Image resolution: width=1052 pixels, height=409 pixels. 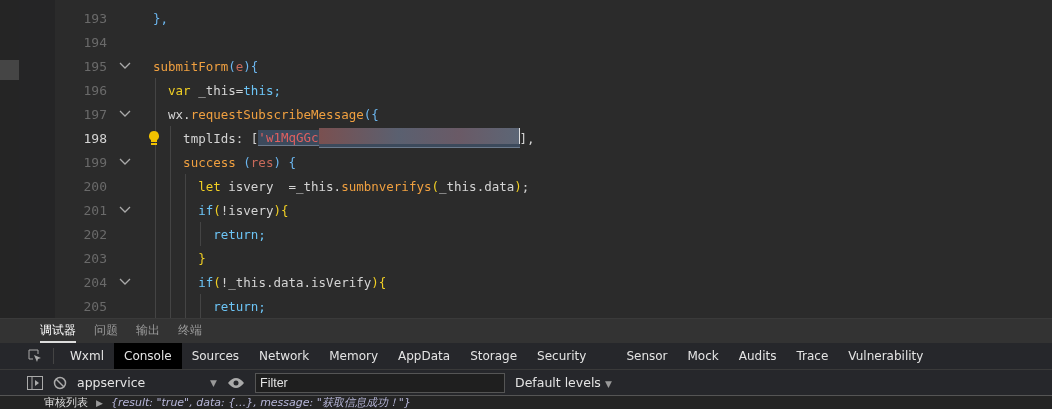 What do you see at coordinates (94, 258) in the screenshot?
I see `line-number: 203` at bounding box center [94, 258].